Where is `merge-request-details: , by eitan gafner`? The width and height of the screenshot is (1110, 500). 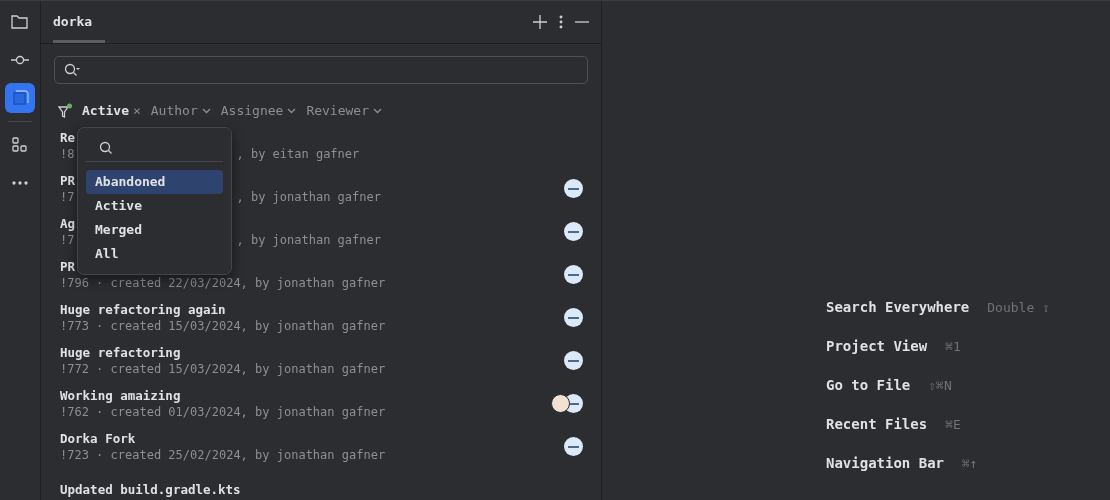
merge-request-details: , by eitan gafner is located at coordinates (298, 154).